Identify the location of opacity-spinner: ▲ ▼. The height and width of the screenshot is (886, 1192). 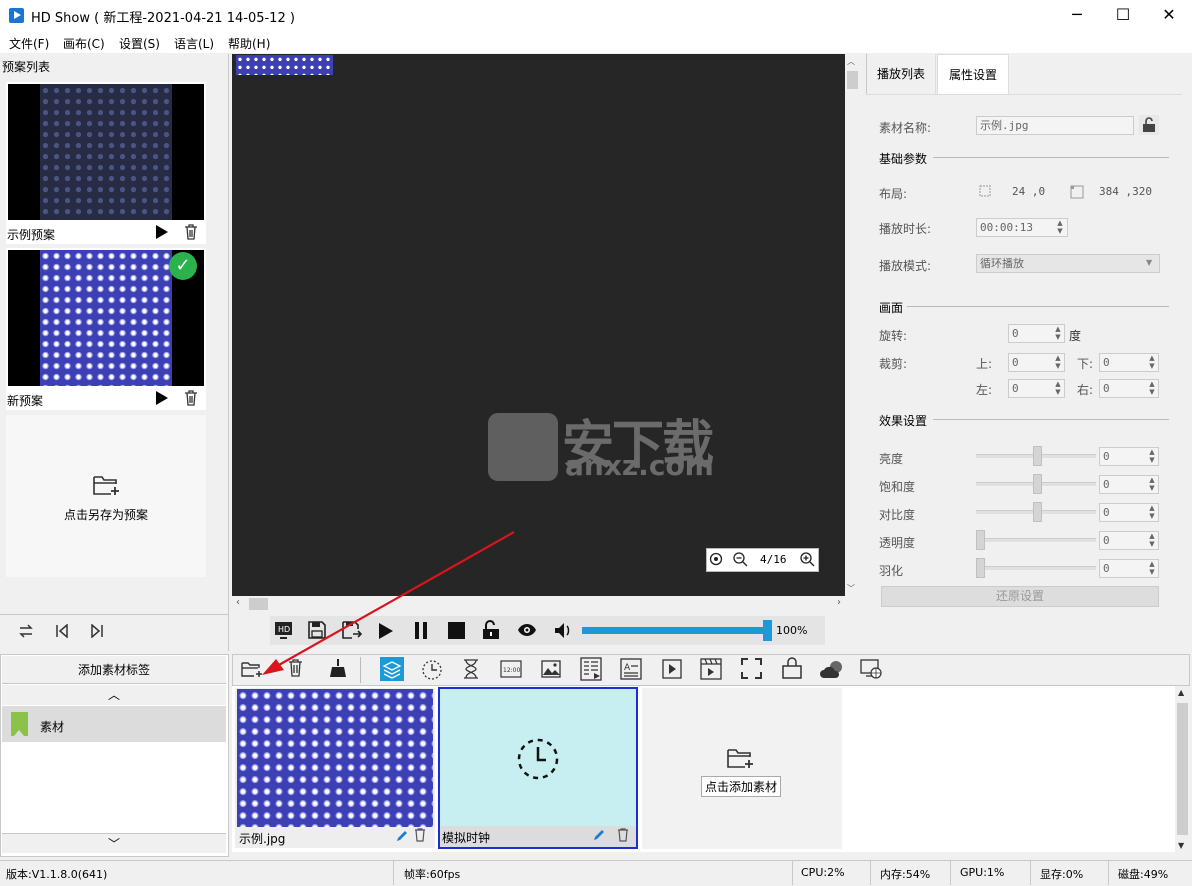
(1152, 540).